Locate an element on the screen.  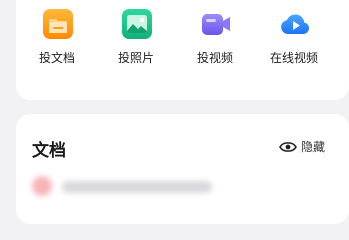
eye-icon is located at coordinates (288, 146).